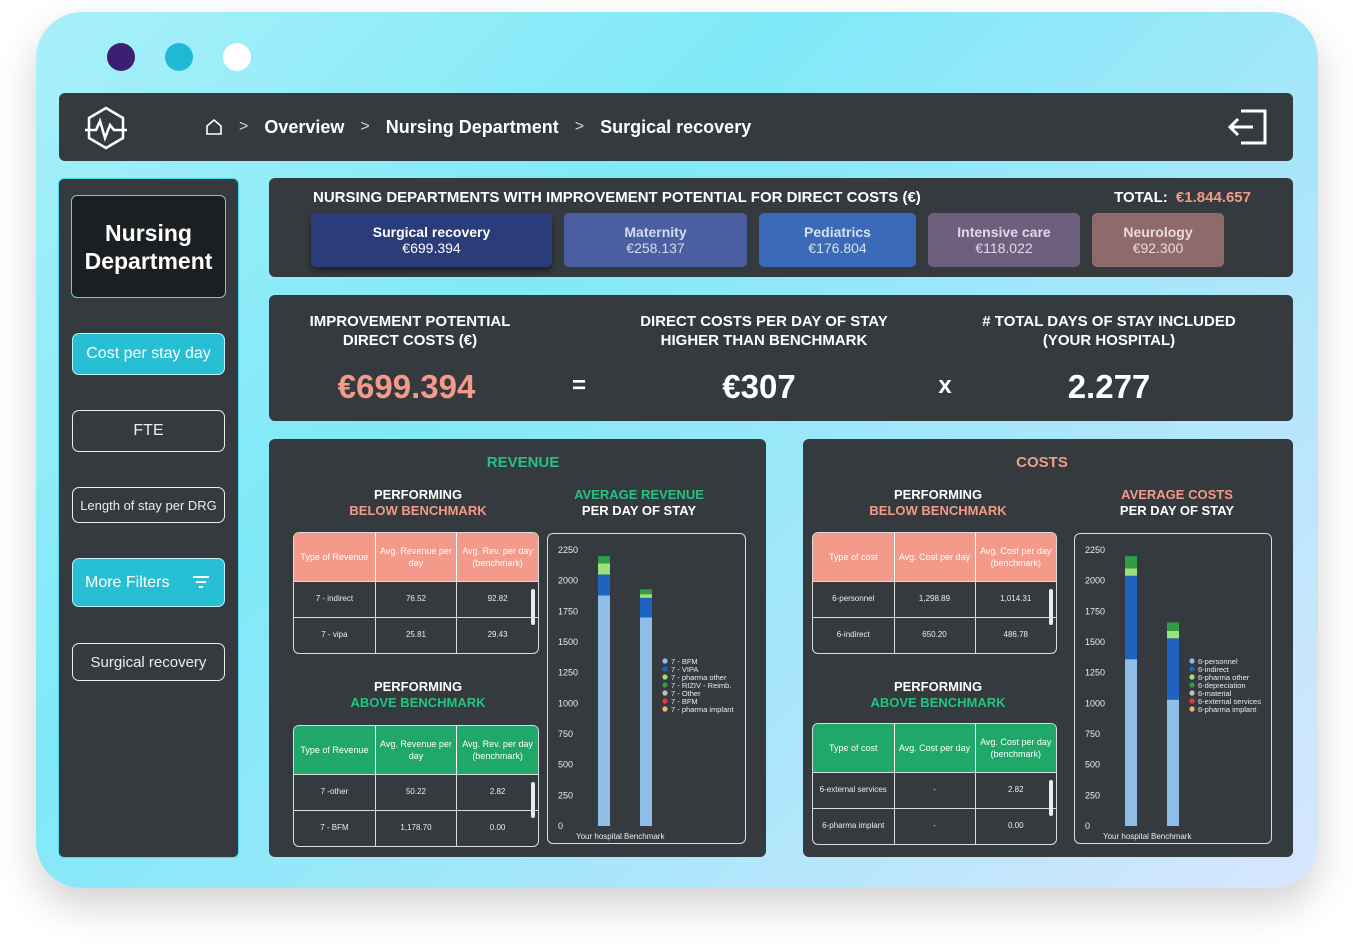 This screenshot has width=1353, height=948. Describe the element at coordinates (106, 128) in the screenshot. I see `logo-icon` at that location.